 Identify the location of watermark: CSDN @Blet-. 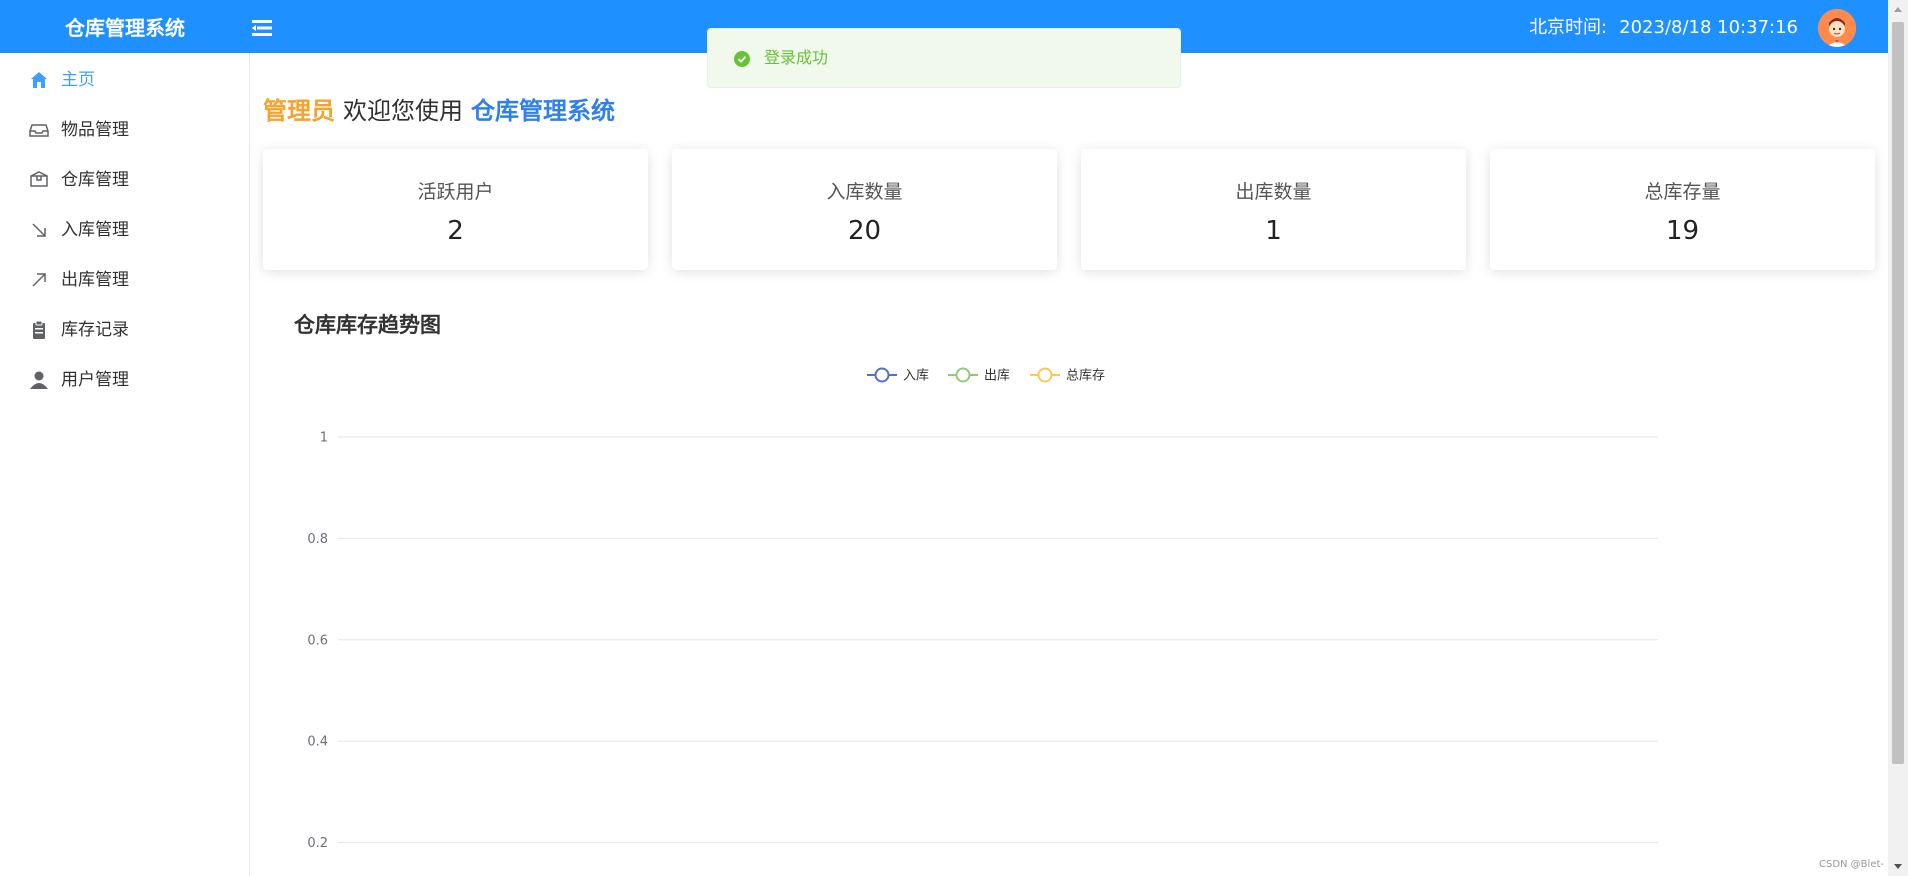
(1851, 864).